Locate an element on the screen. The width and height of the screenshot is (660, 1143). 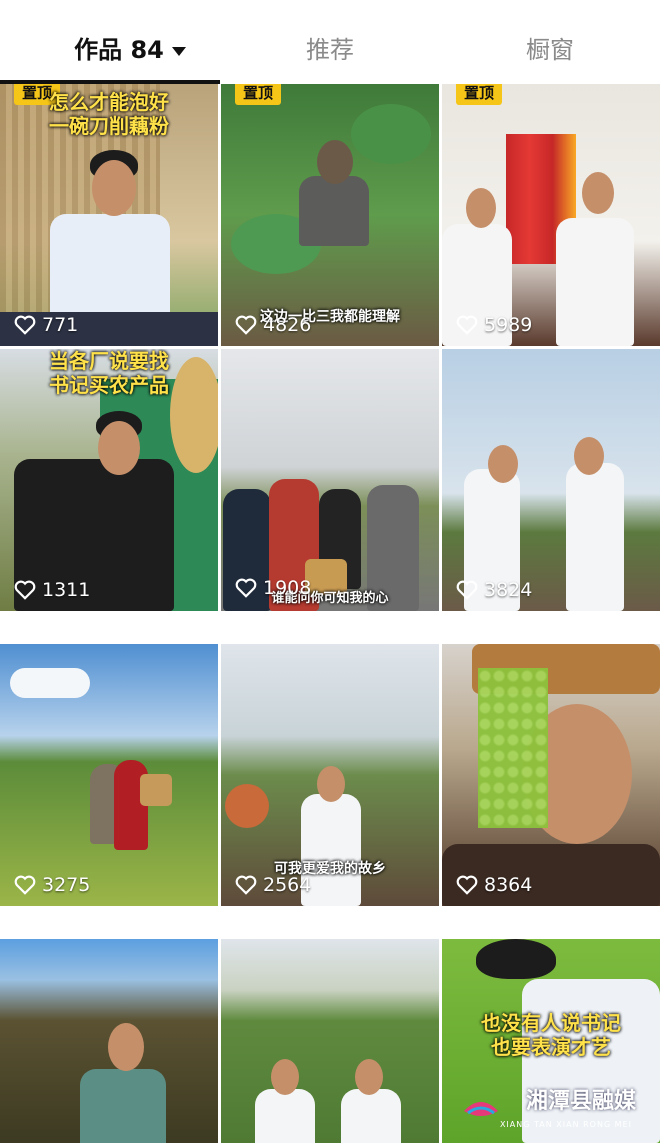
video-caption: 当各厂说要找 书记买农产品 is located at coordinates (109, 373).